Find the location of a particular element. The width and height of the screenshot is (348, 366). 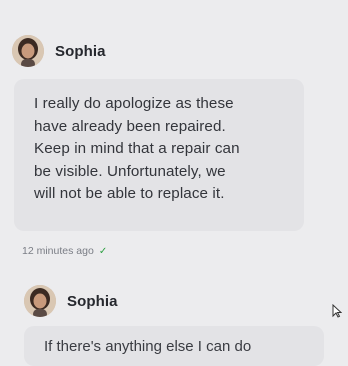

check-icon: ✓ is located at coordinates (103, 251).